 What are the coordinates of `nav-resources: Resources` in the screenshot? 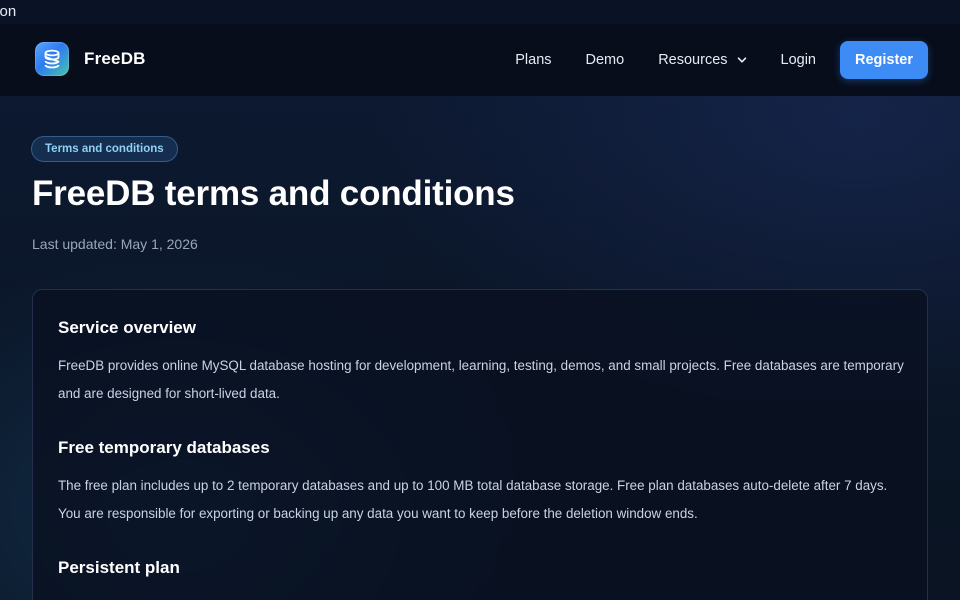 It's located at (702, 60).